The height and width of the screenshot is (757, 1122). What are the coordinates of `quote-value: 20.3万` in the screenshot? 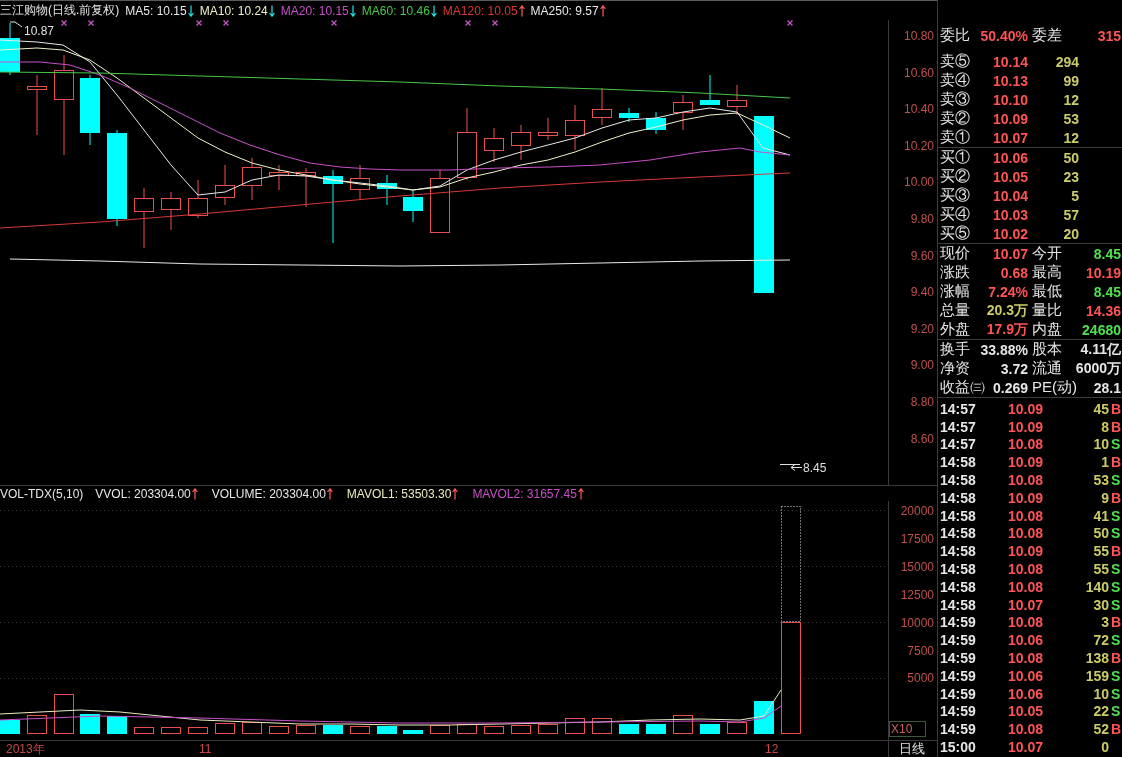 It's located at (1007, 310).